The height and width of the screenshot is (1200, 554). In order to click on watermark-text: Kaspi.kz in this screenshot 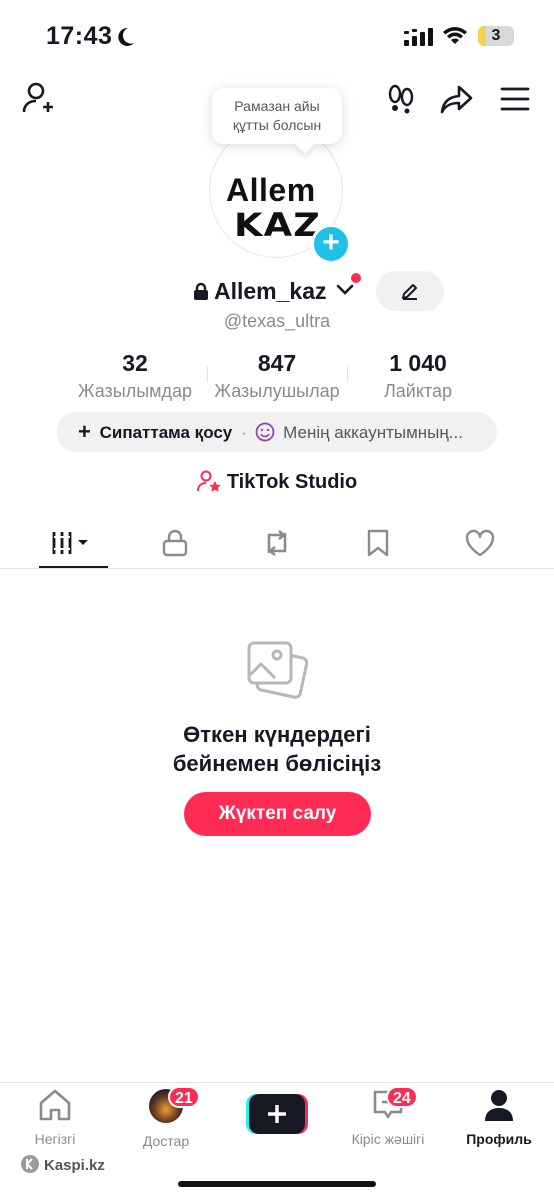, I will do `click(74, 1165)`.